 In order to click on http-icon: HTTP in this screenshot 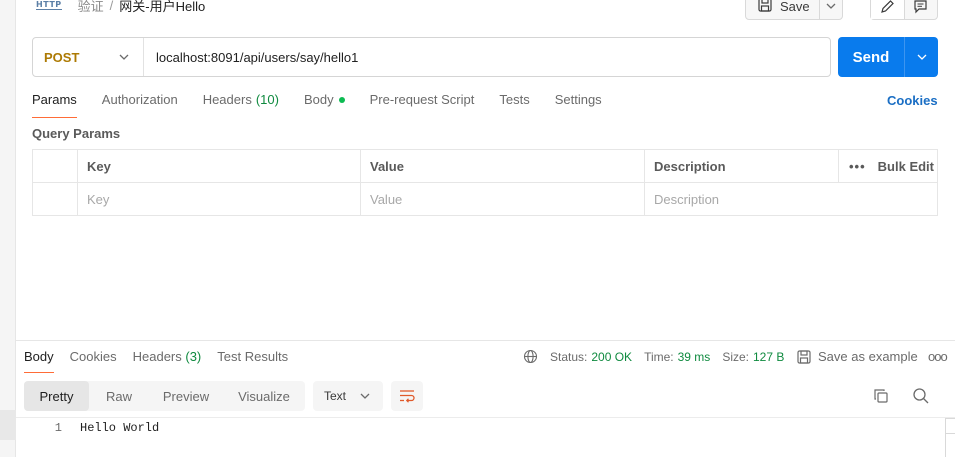, I will do `click(49, 5)`.